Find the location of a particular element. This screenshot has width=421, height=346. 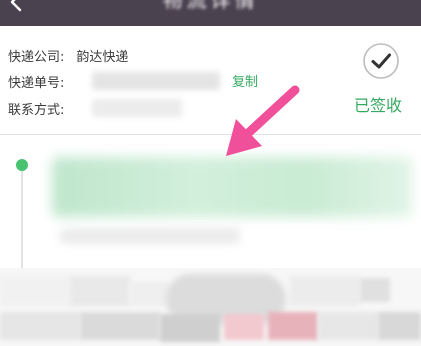

timeline-line is located at coordinates (22, 221).